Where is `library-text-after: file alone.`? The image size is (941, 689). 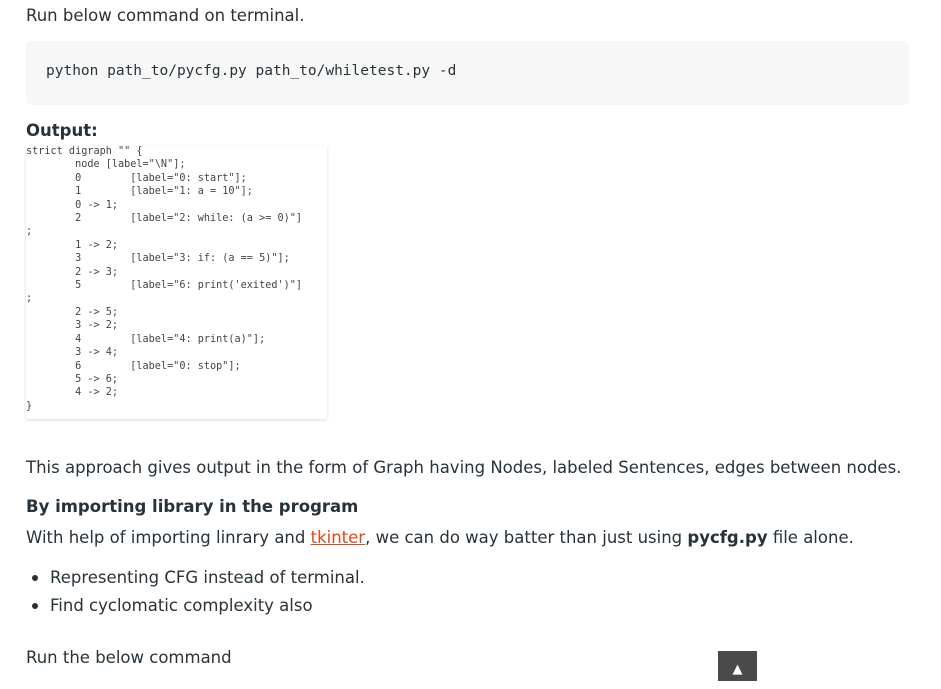
library-text-after: file alone. is located at coordinates (810, 537).